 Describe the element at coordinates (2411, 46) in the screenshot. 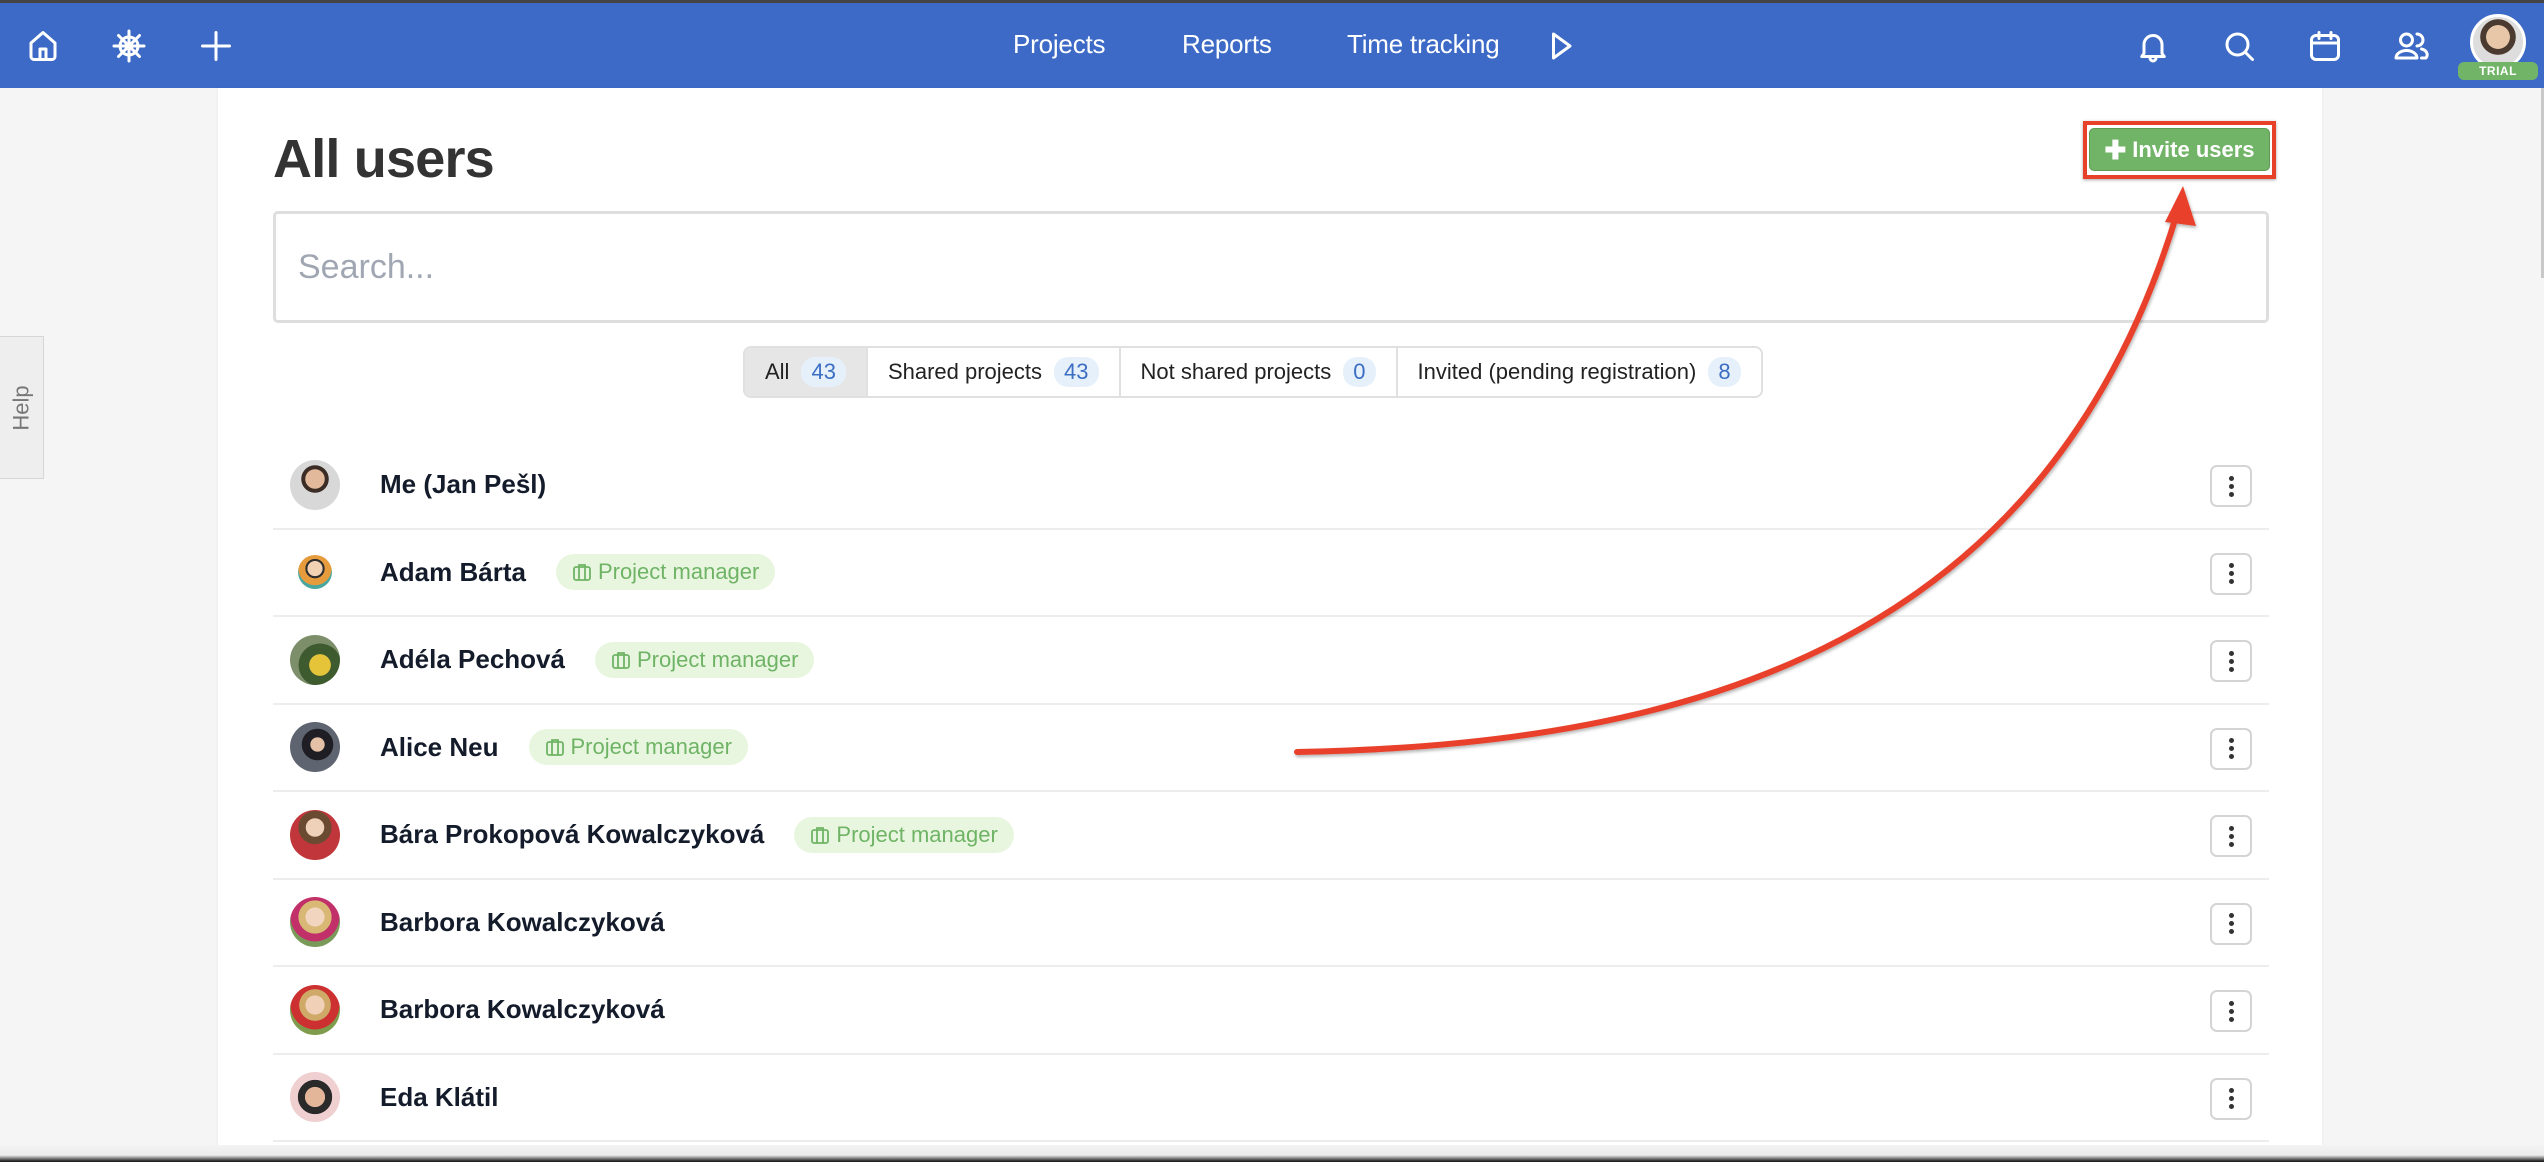

I see `users-icon` at that location.